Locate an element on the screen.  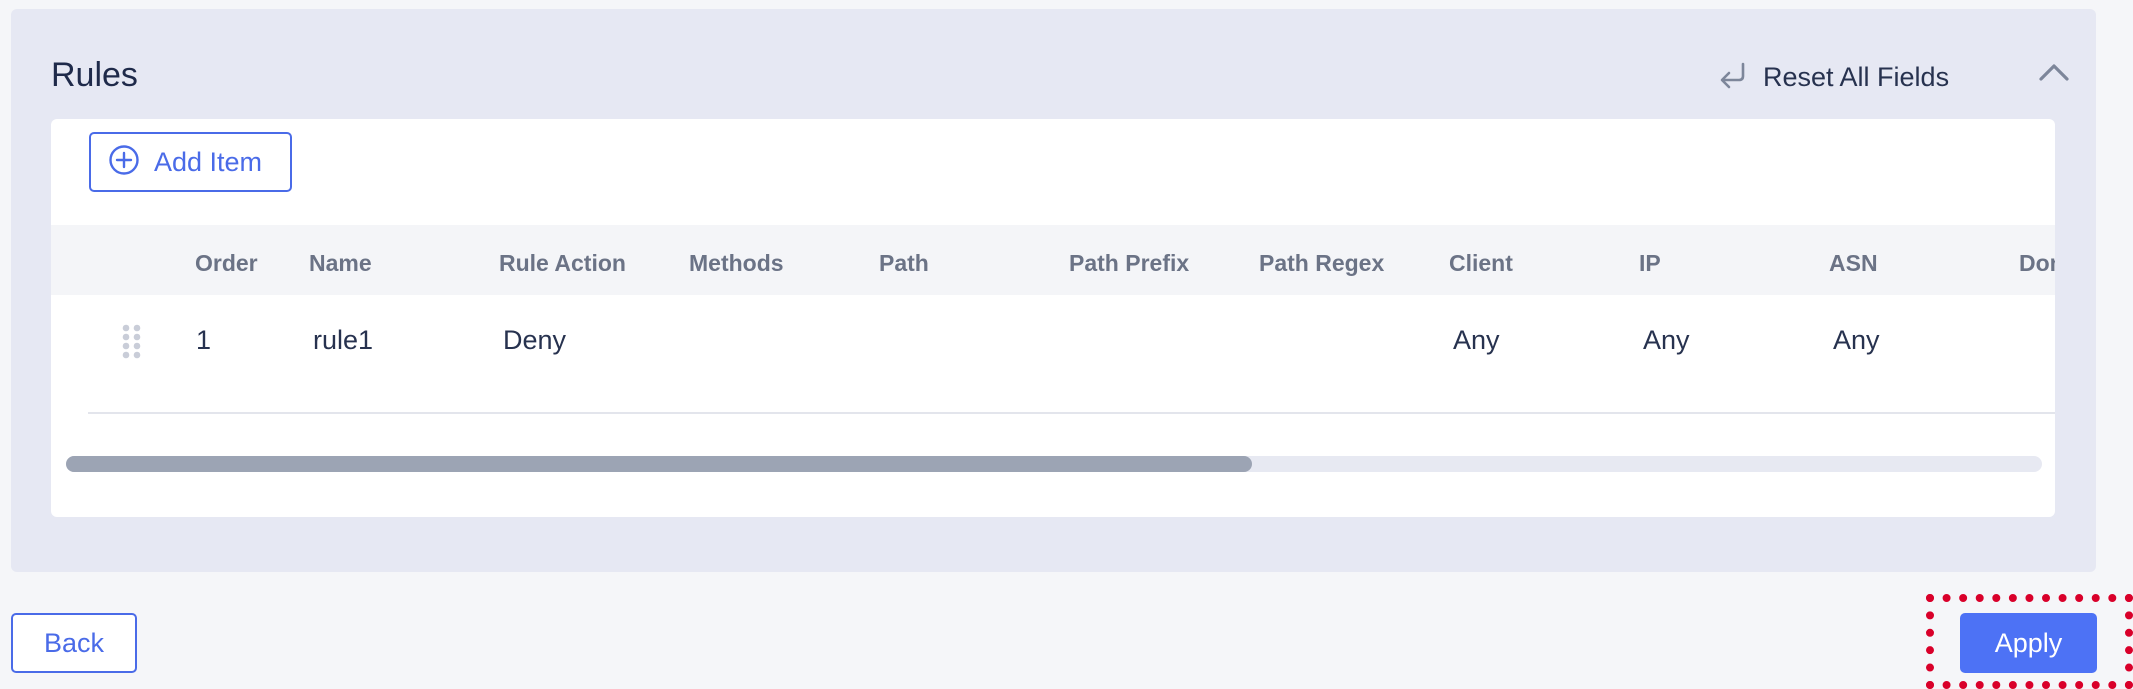
back-button-label: Back is located at coordinates (74, 642).